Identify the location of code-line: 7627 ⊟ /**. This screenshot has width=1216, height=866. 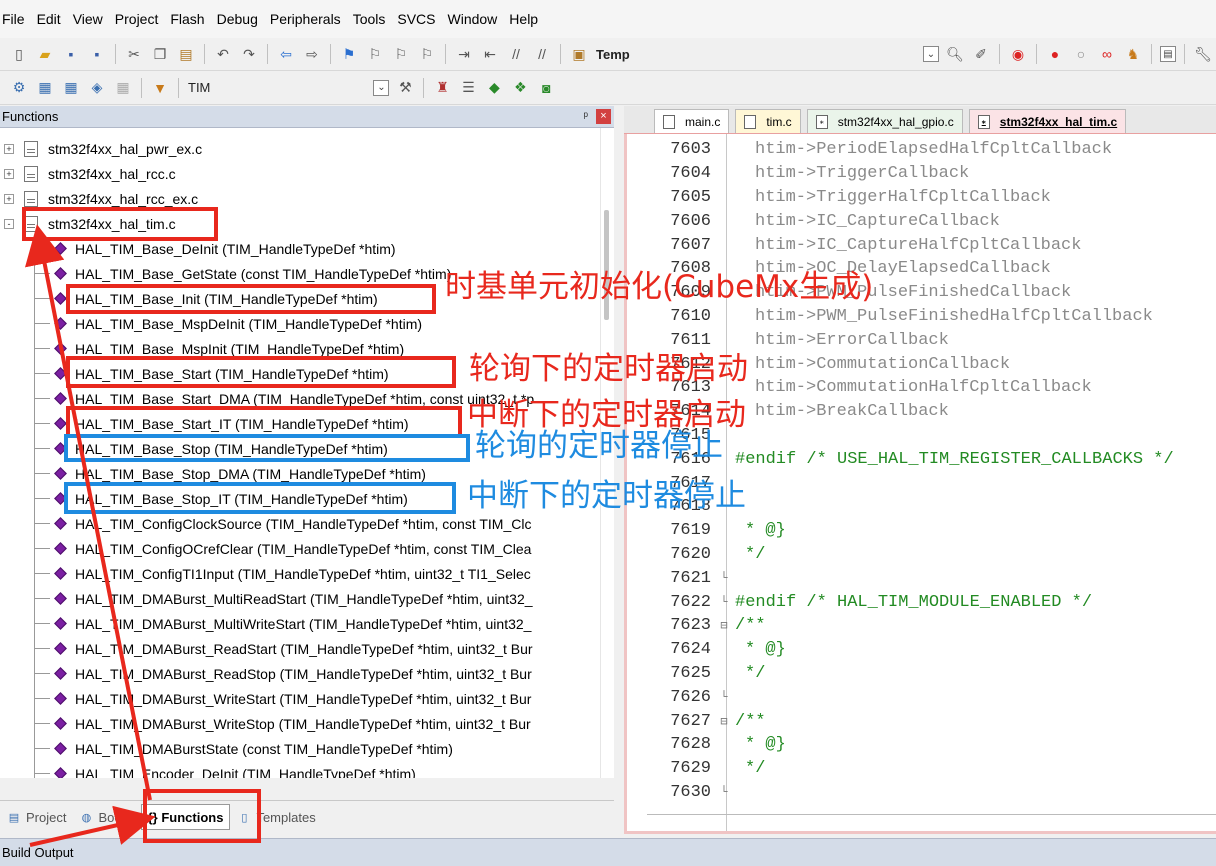
(696, 721).